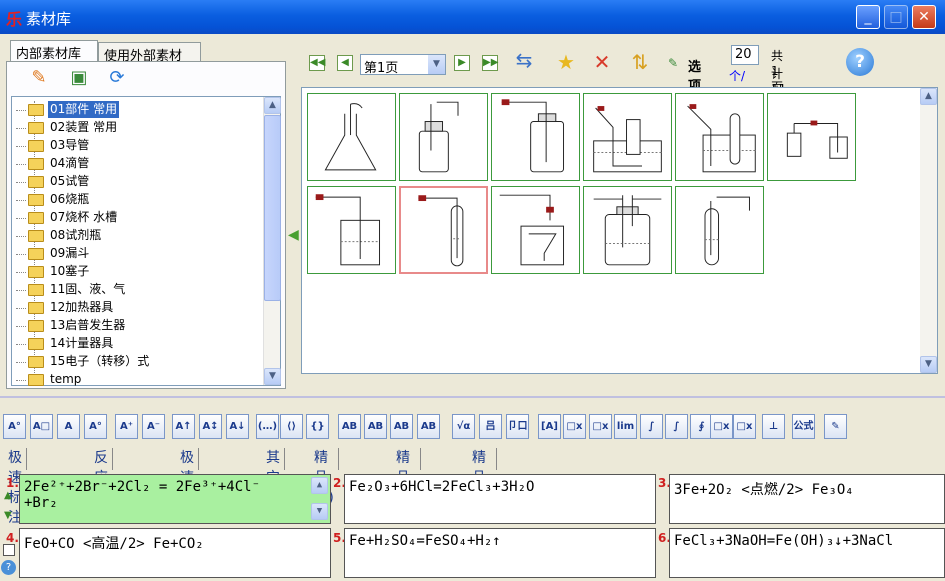 This screenshot has height=581, width=945. Describe the element at coordinates (175, 499) in the screenshot. I see `equation-cell: 2Fe²⁺+2Br⁻+2Cl₂ = 2Fe³⁺+4Cl⁻ +Br₂ ▲ ▼` at that location.